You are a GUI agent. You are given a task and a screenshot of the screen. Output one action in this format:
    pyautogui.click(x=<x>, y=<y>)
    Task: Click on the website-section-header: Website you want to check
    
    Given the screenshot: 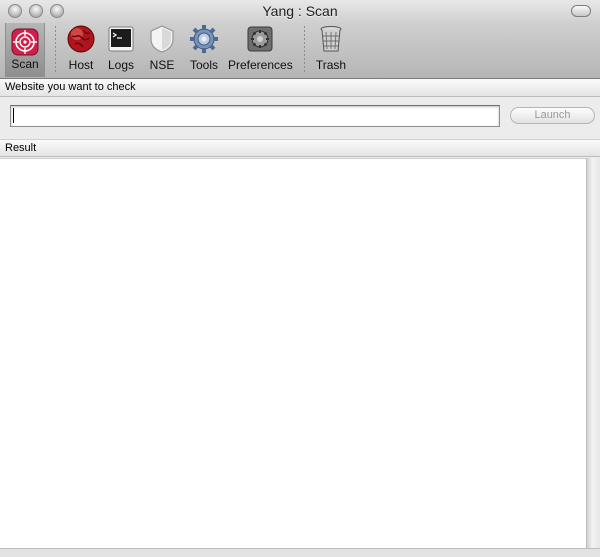 What is the action you would take?
    pyautogui.click(x=300, y=88)
    